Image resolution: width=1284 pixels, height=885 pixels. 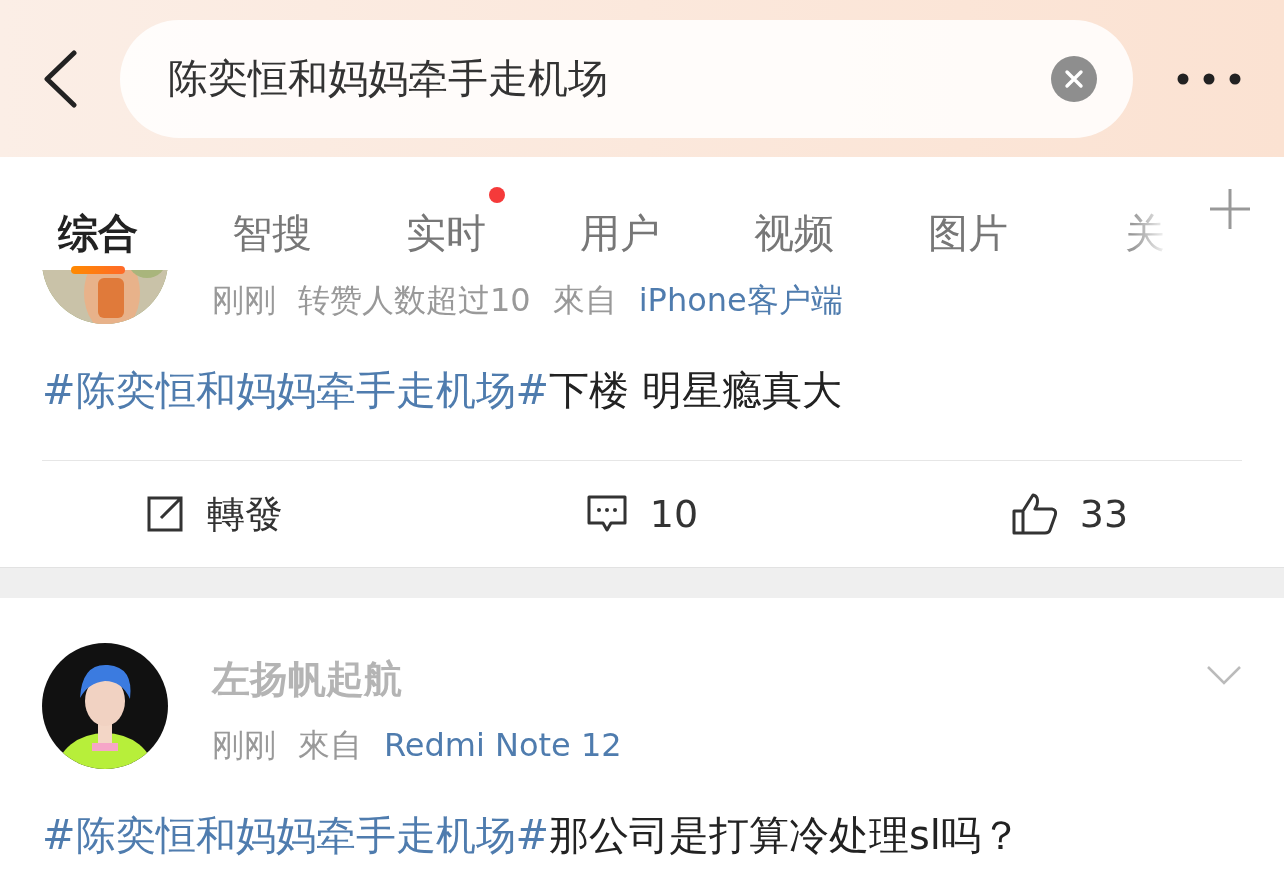 What do you see at coordinates (1074, 78) in the screenshot?
I see `clear-icon` at bounding box center [1074, 78].